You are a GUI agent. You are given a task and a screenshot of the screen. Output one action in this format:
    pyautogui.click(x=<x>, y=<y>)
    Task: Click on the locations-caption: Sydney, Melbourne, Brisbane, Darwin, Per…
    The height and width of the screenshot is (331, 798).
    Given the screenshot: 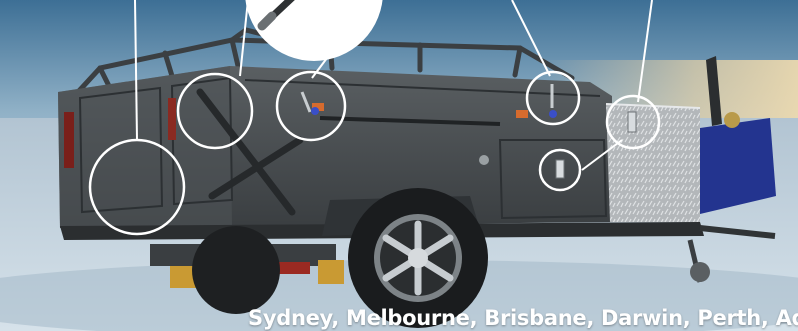 What is the action you would take?
    pyautogui.click(x=523, y=318)
    